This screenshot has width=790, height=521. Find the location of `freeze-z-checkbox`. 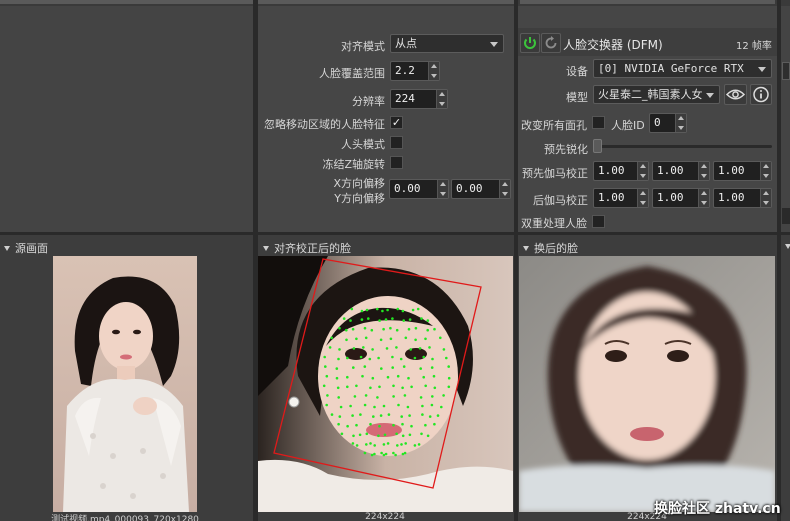

freeze-z-checkbox is located at coordinates (396, 162).